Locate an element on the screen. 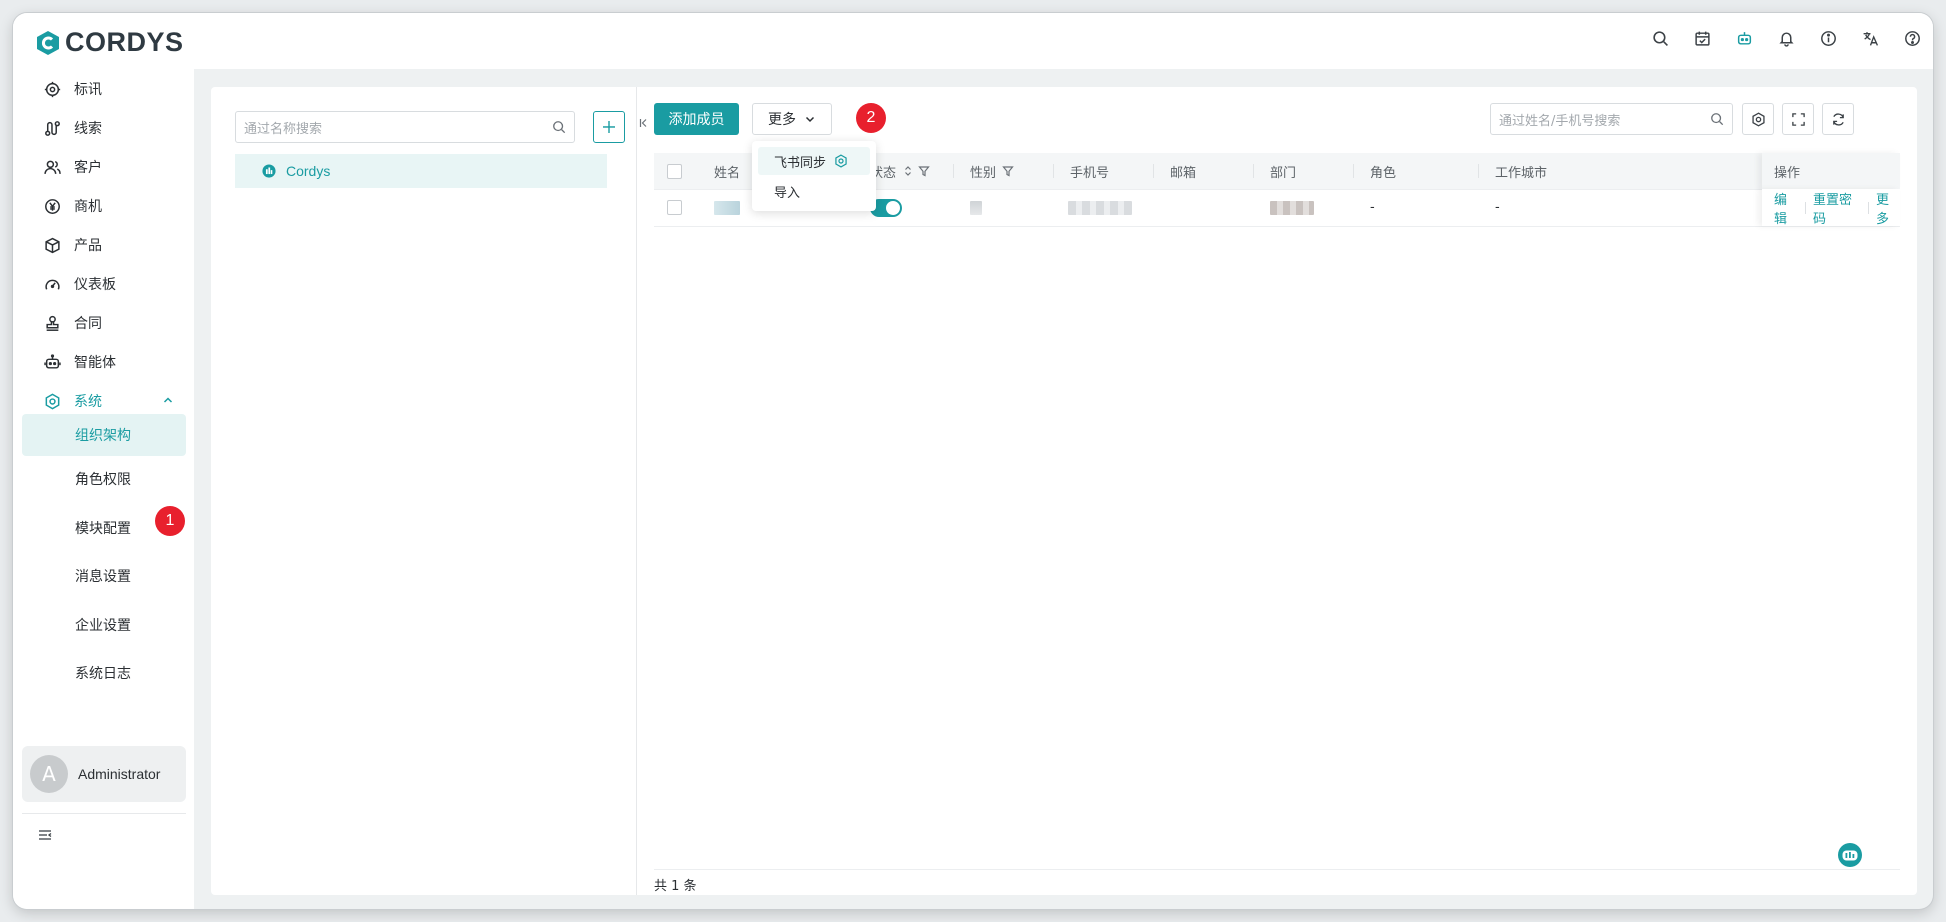 The image size is (1946, 922). sidebar-item-role-permissions: 角色权限 is located at coordinates (104, 479).